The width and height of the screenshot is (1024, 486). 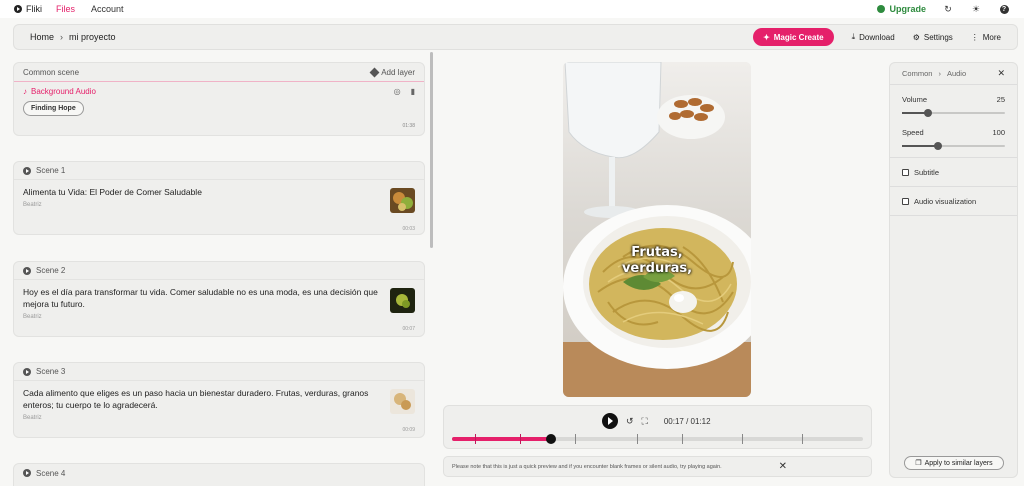 I want to click on more-vertical-icon: ⋮, so click(x=974, y=37).